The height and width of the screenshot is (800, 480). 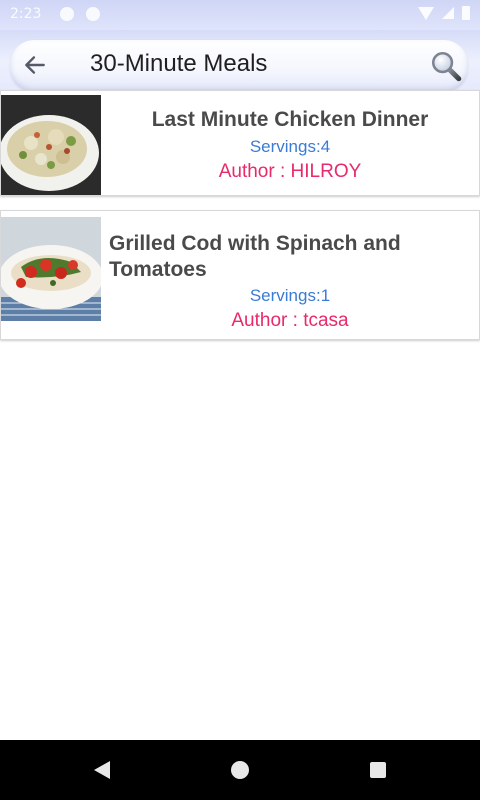 I want to click on back-triangle-icon, so click(x=102, y=770).